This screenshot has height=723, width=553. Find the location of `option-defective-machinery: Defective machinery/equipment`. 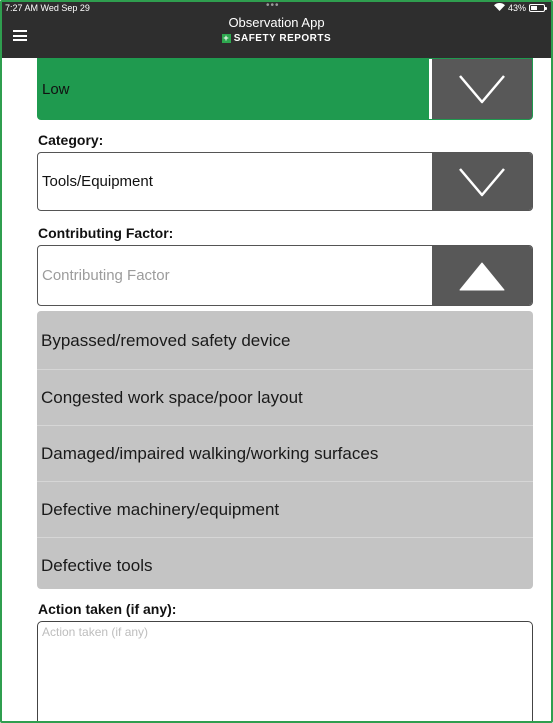

option-defective-machinery: Defective machinery/equipment is located at coordinates (285, 509).